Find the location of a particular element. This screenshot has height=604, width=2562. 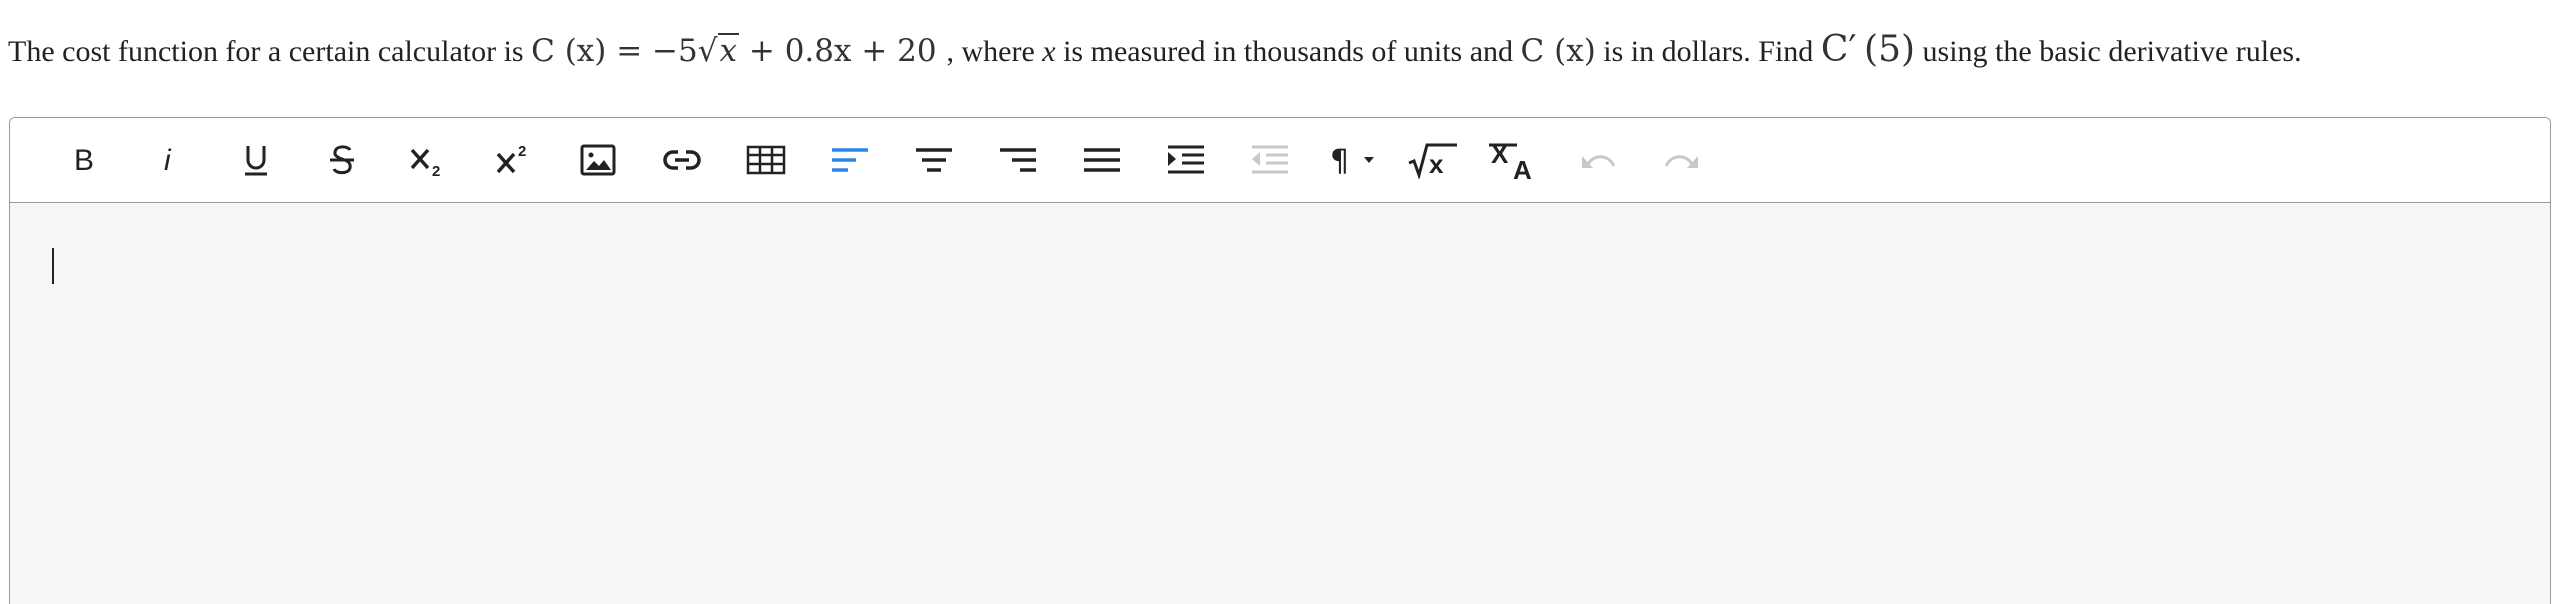

align-right-button is located at coordinates (1018, 160).